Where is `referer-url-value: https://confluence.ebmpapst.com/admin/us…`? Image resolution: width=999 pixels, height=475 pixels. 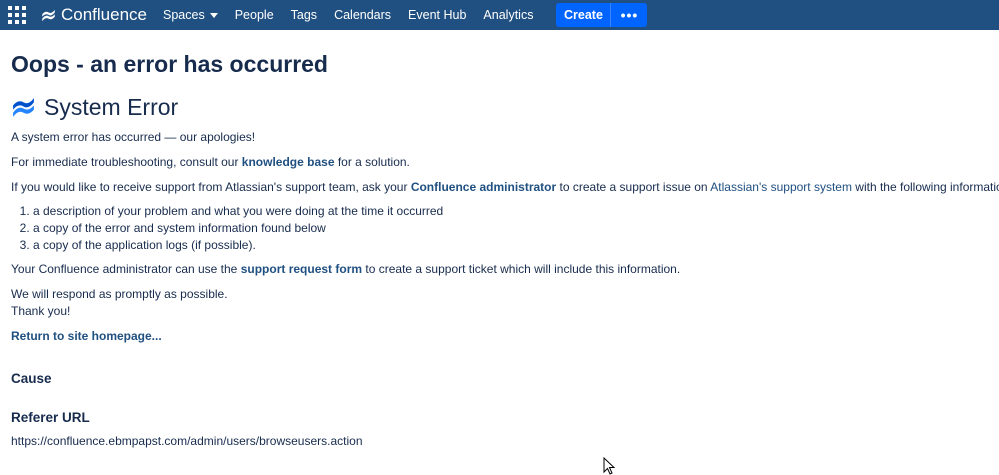
referer-url-value: https://confluence.ebmpapst.com/admin/us… is located at coordinates (187, 441).